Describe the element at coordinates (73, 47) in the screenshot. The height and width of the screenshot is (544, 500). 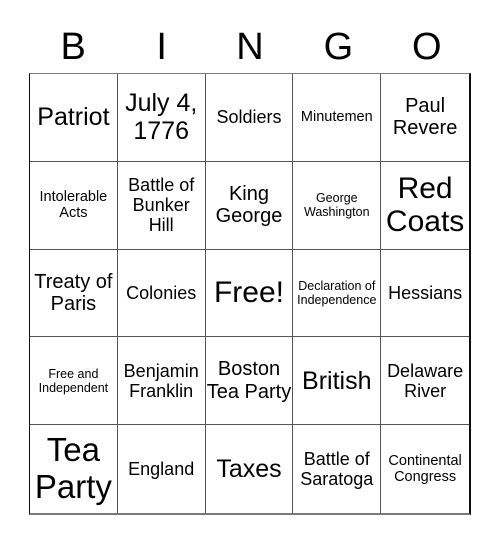
I see `header-letter-b: B` at that location.